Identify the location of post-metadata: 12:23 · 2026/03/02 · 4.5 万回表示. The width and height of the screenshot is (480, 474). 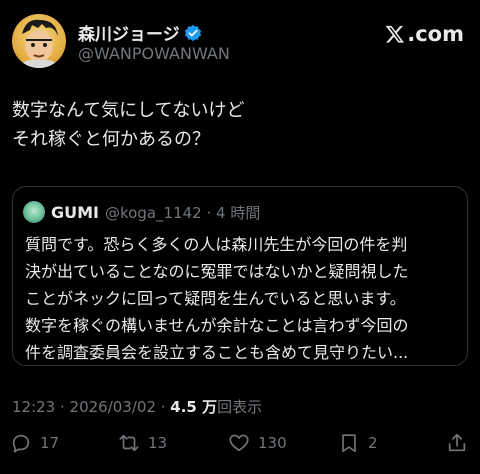
(137, 406).